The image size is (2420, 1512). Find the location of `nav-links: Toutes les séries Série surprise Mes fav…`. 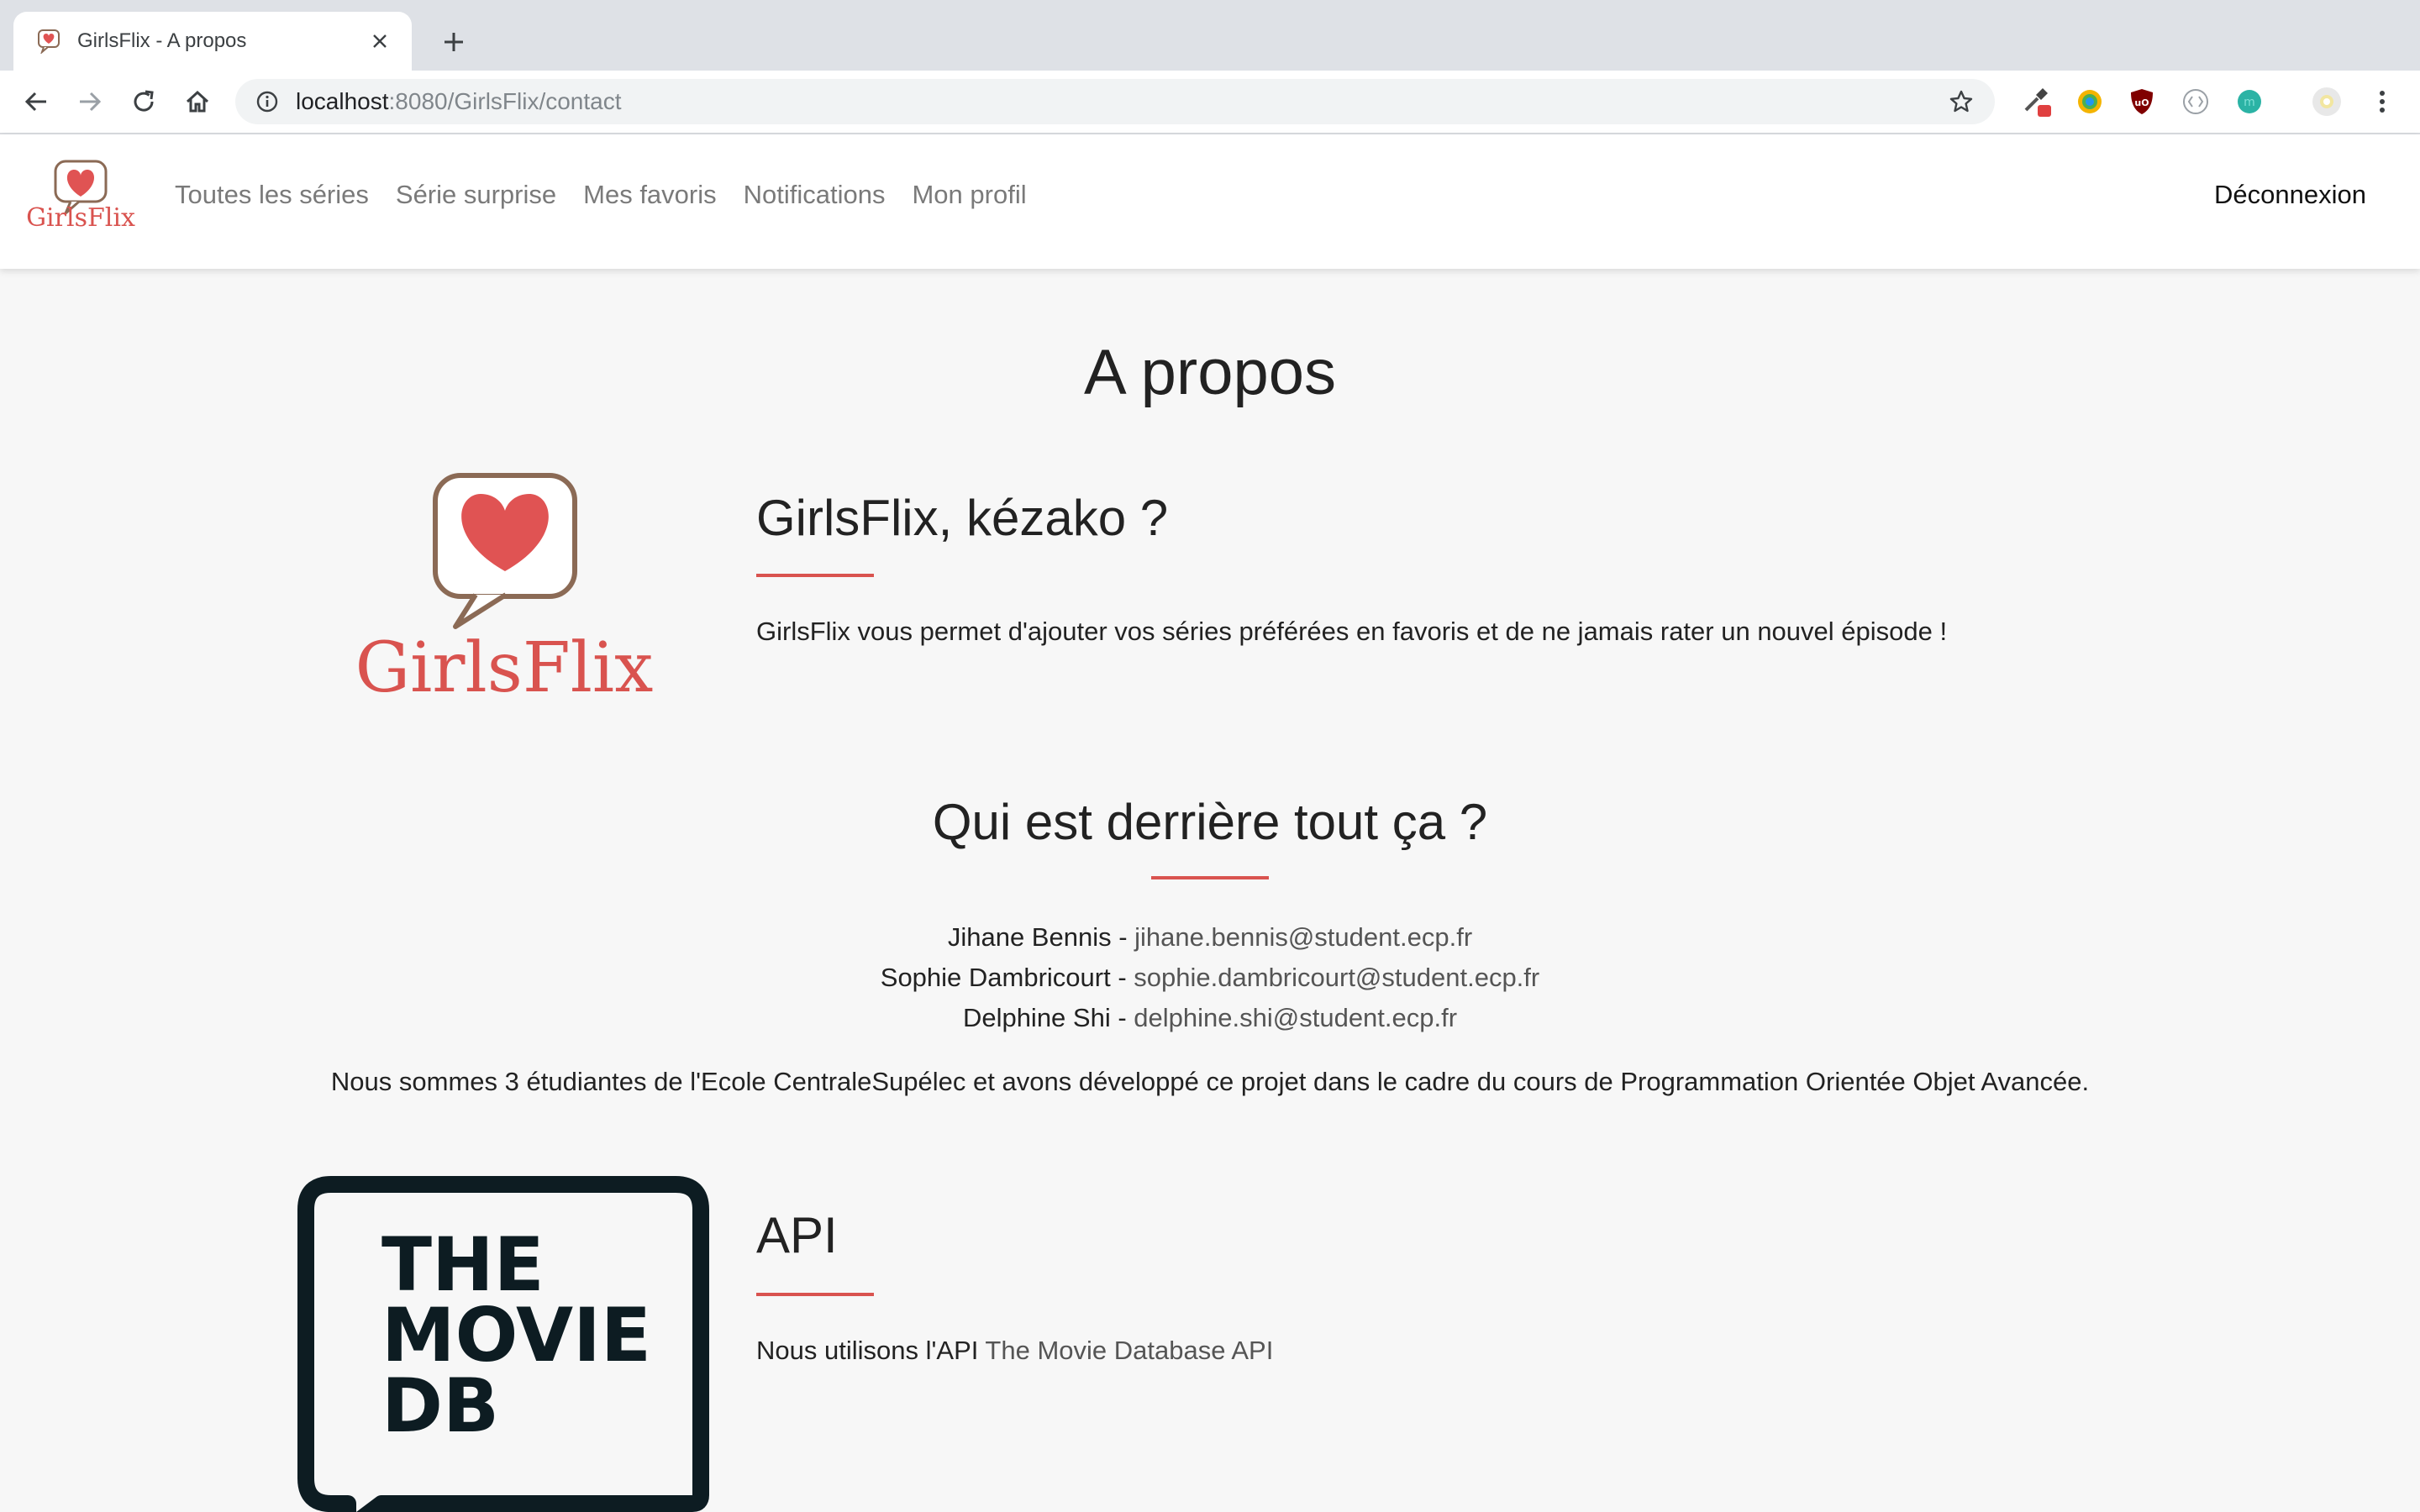

nav-links: Toutes les séries Série surprise Mes fav… is located at coordinates (614, 195).